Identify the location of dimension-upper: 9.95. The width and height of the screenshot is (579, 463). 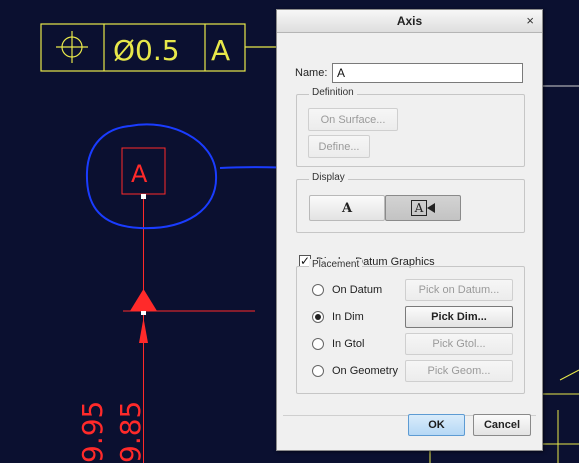
(92, 432).